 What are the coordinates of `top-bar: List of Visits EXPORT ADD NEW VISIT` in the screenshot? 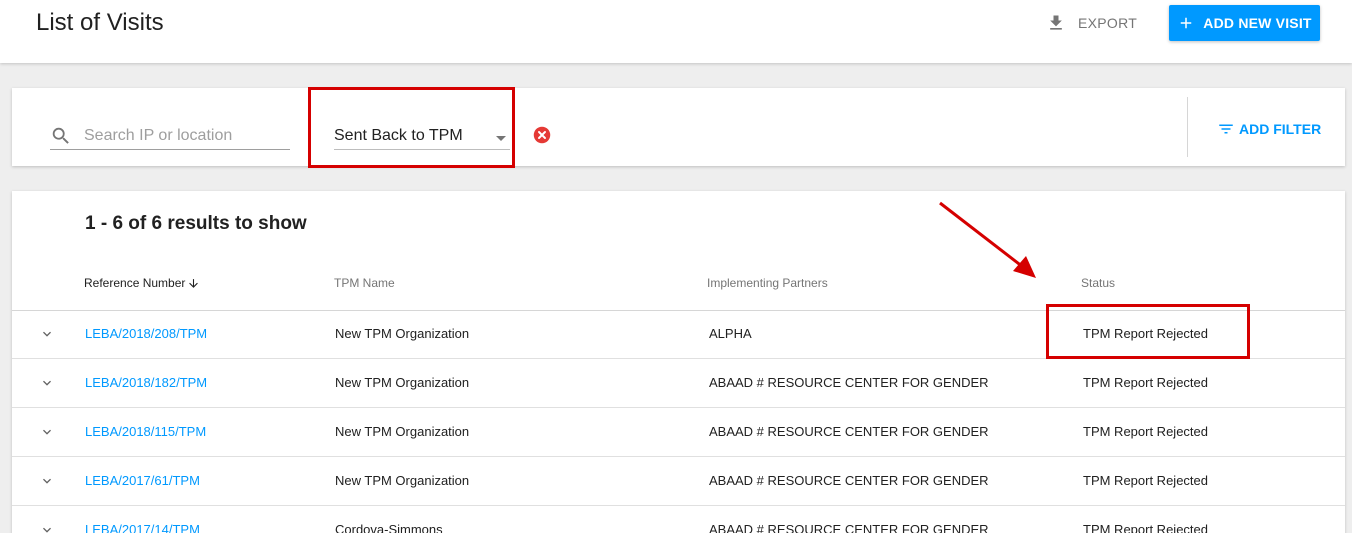 It's located at (676, 31).